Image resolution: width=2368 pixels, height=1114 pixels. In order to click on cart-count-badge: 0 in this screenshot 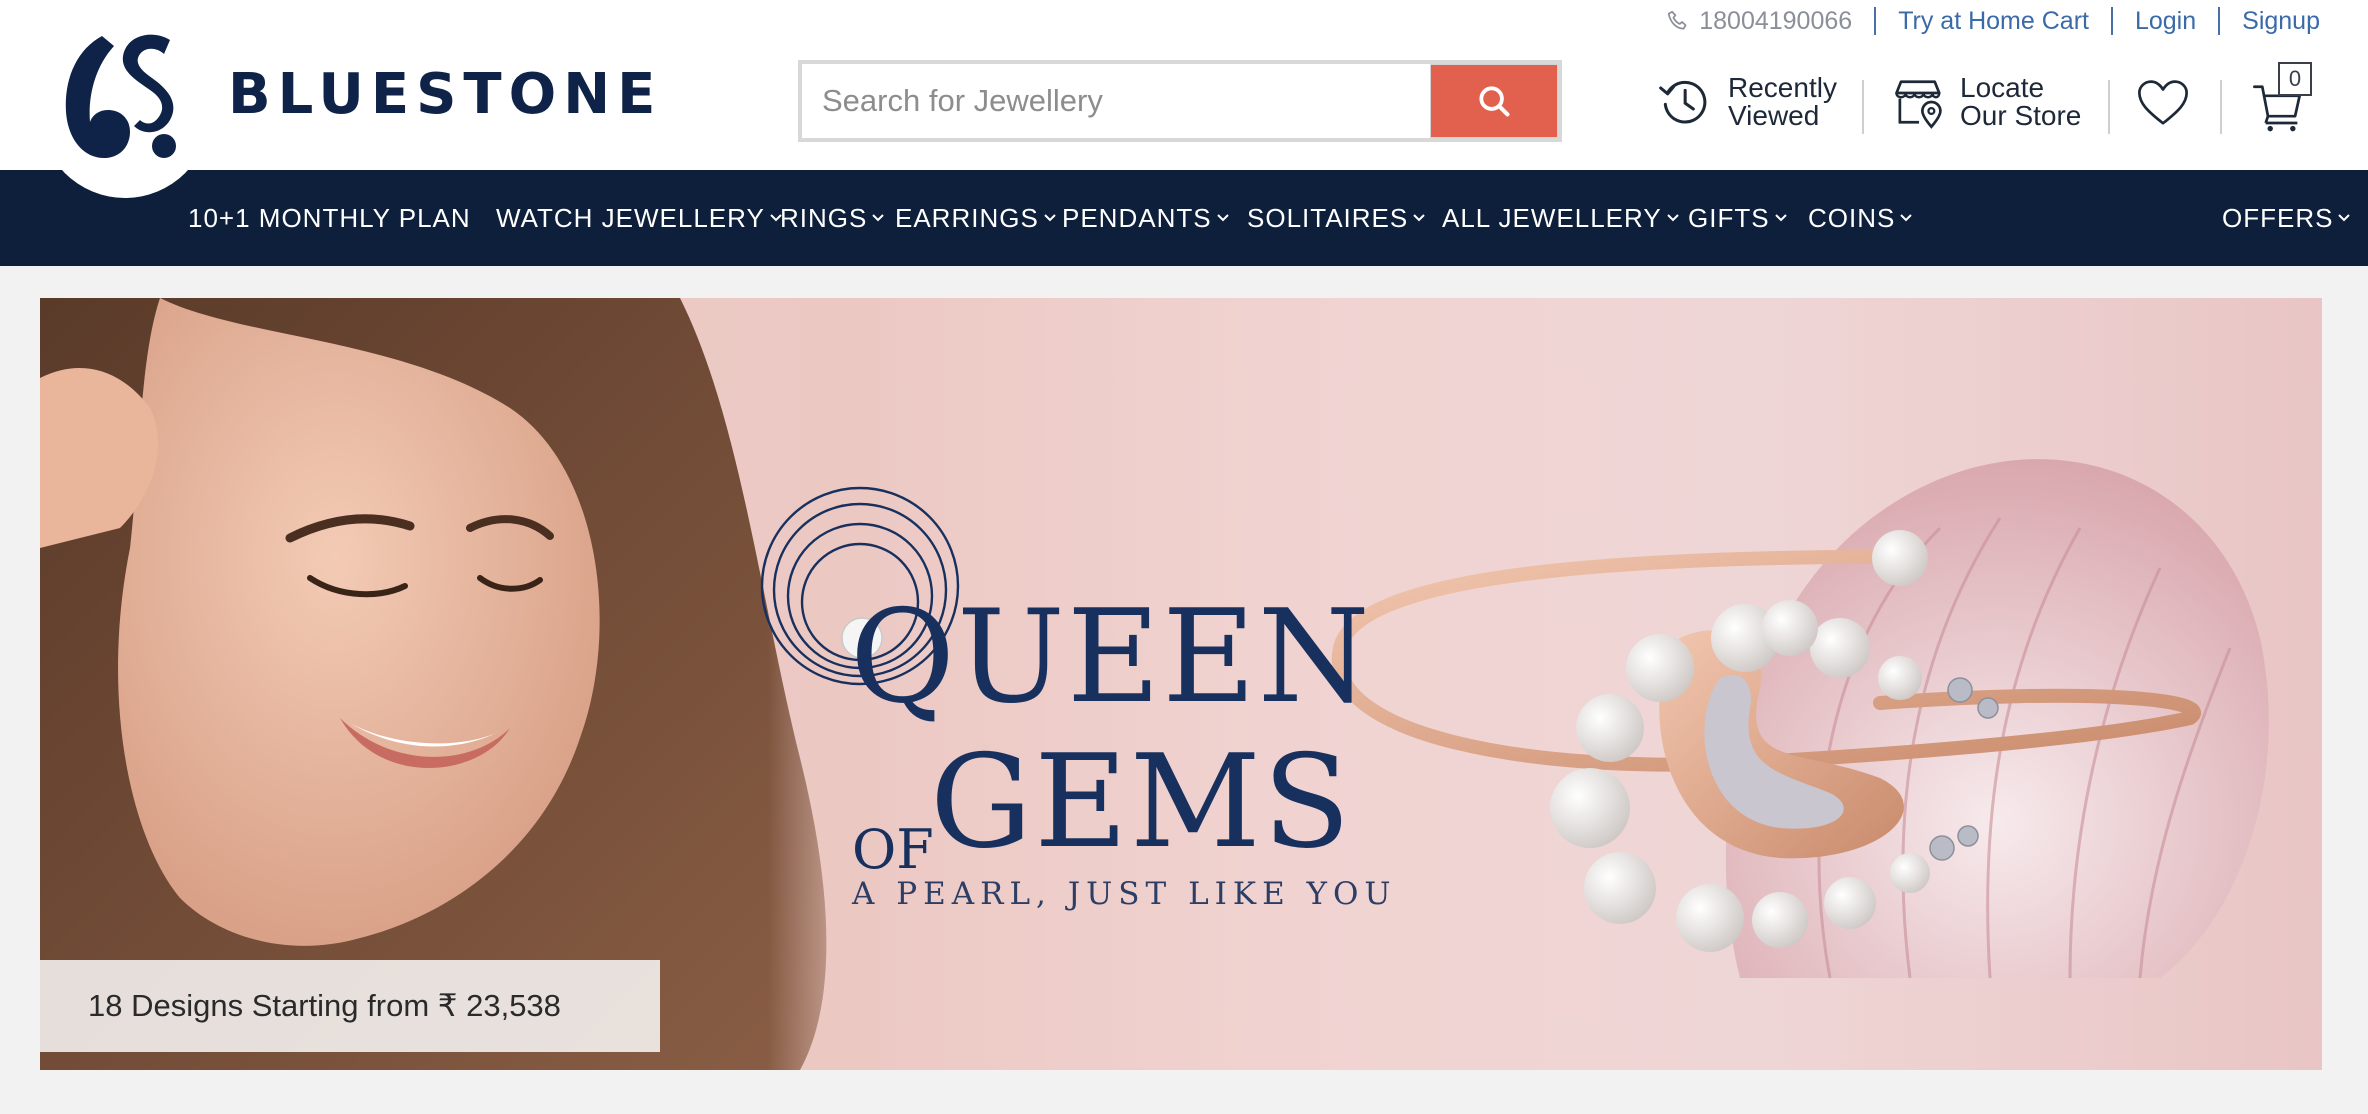, I will do `click(2295, 79)`.